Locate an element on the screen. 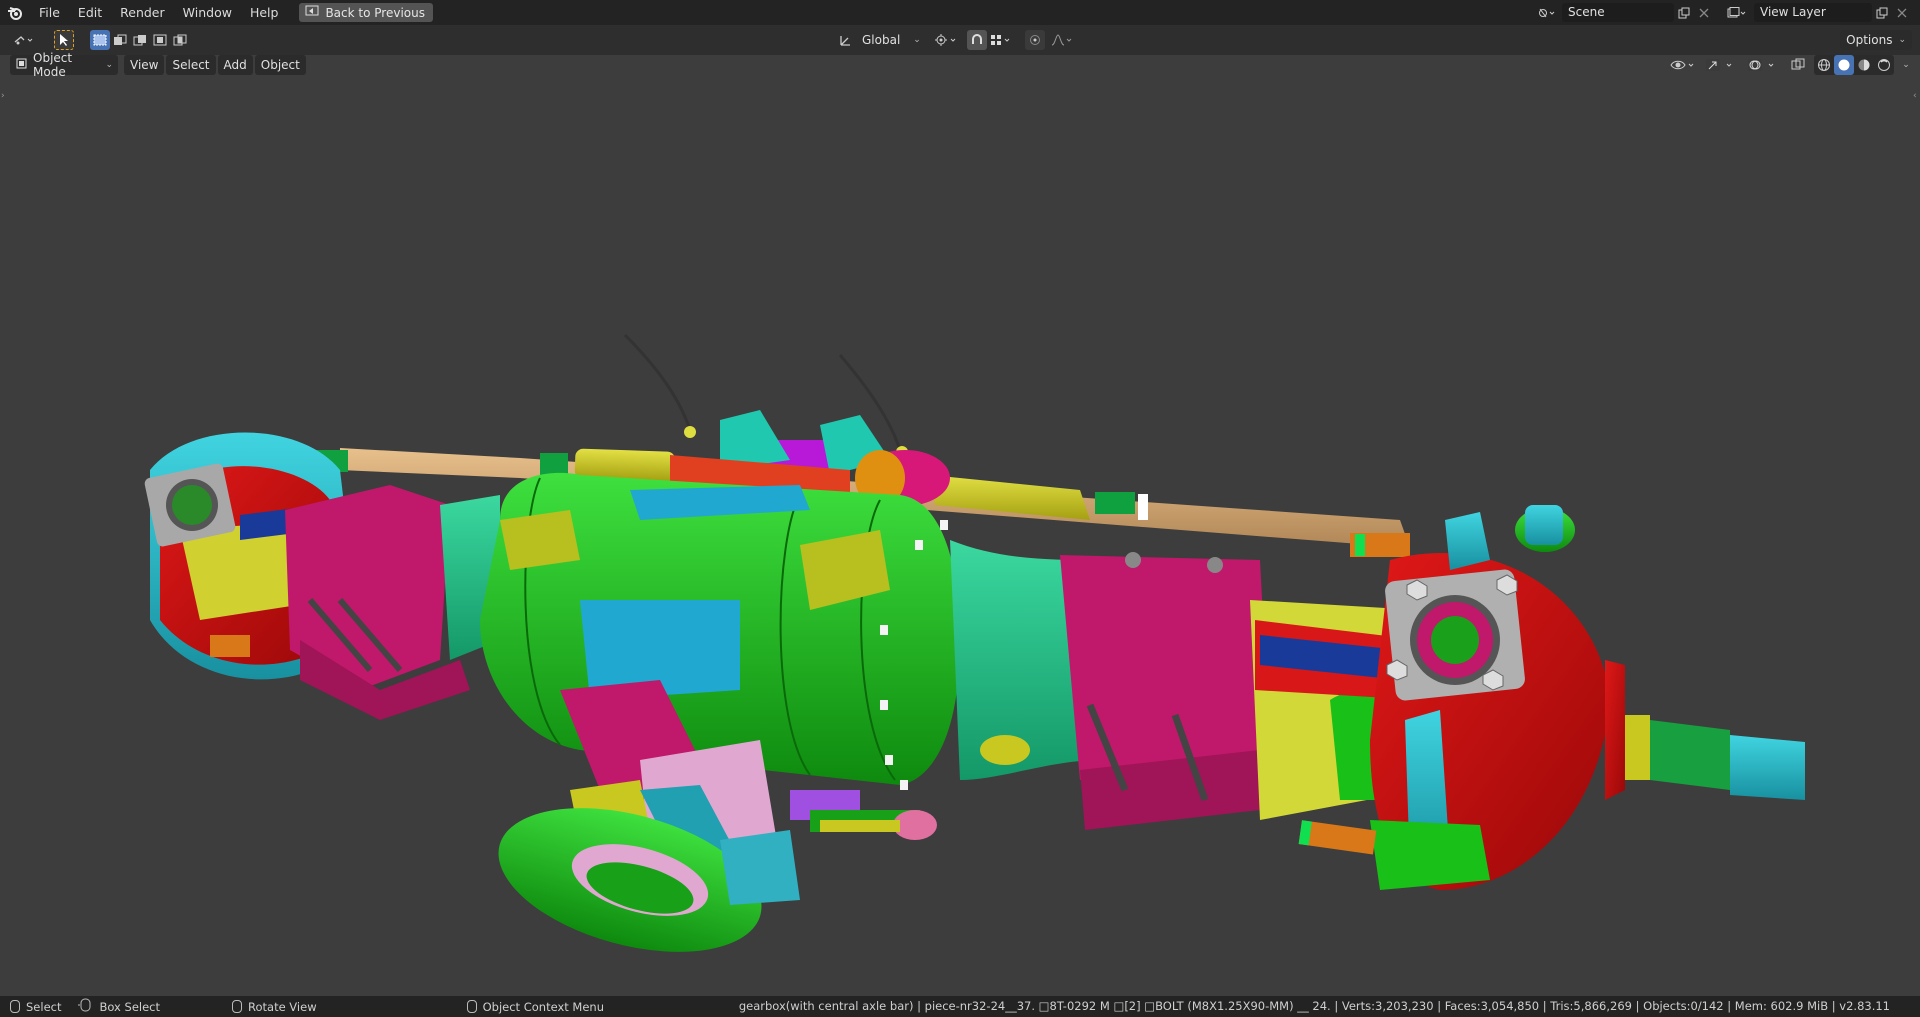 Image resolution: width=1920 pixels, height=1017 pixels. viewport-header-right: ⌄ is located at coordinates (1790, 65).